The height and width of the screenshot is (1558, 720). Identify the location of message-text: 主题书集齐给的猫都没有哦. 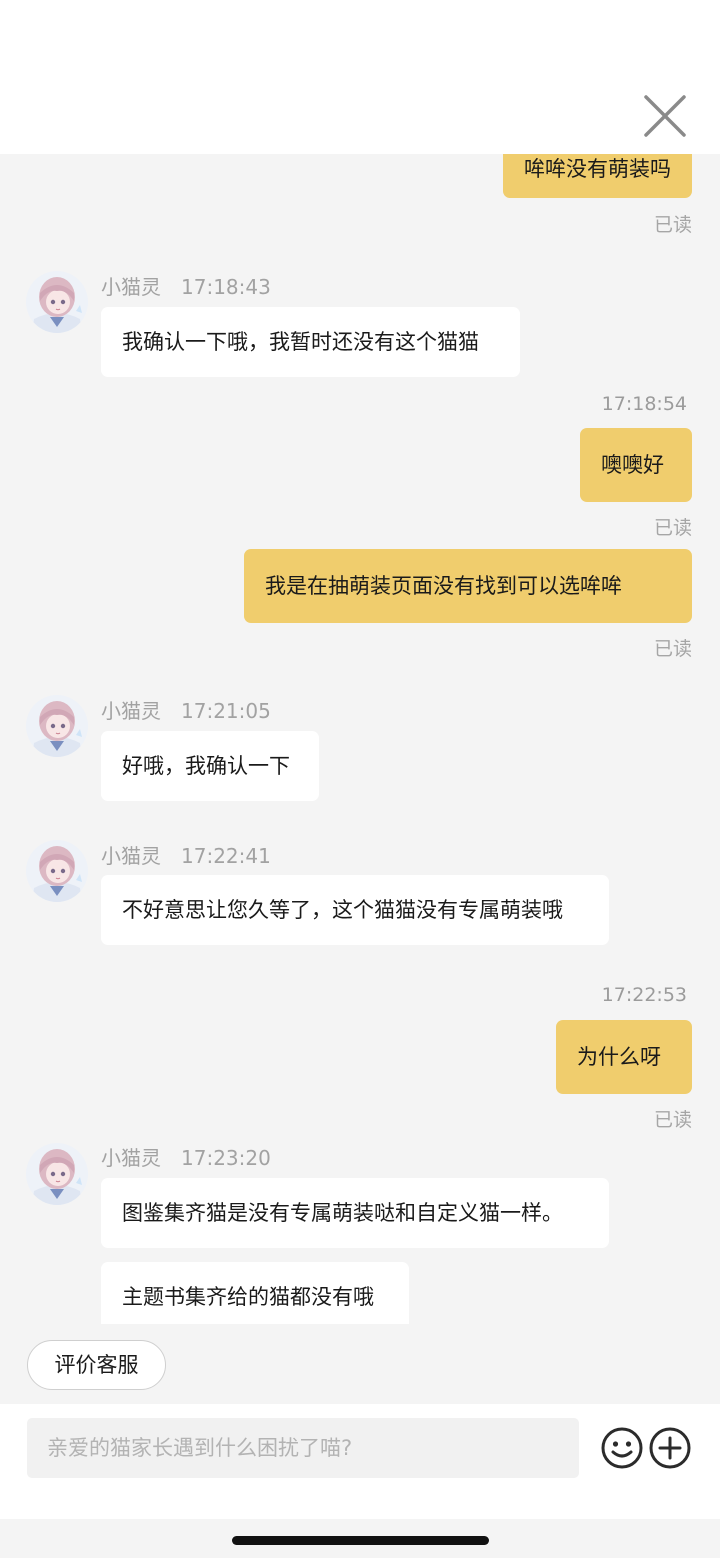
(248, 1297).